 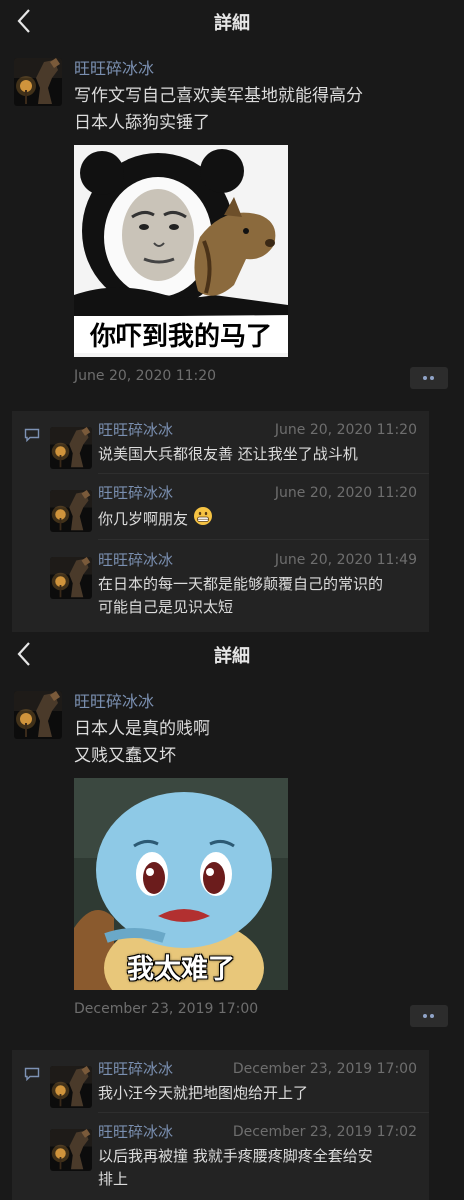 What do you see at coordinates (324, 1132) in the screenshot?
I see `comment-date: December 23, 2019 17:02` at bounding box center [324, 1132].